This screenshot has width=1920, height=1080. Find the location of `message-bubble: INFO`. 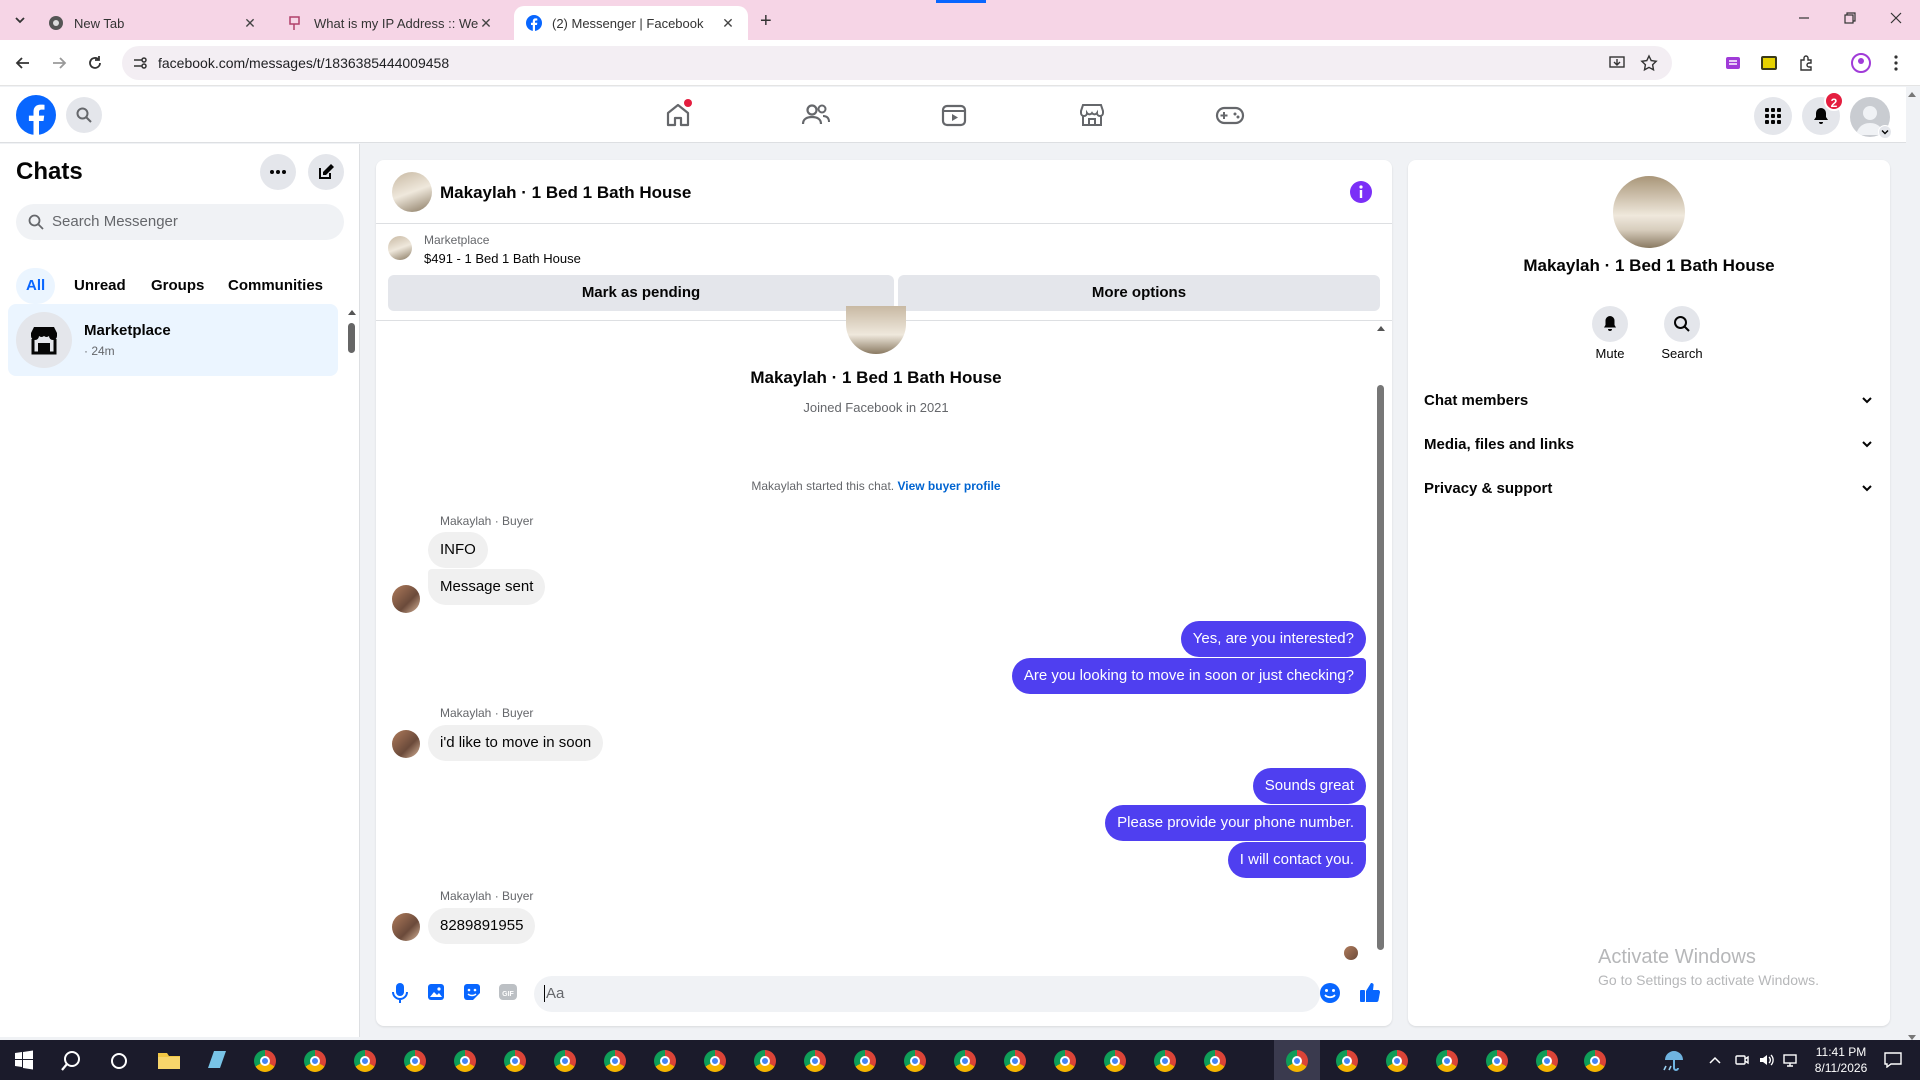

message-bubble: INFO is located at coordinates (458, 550).